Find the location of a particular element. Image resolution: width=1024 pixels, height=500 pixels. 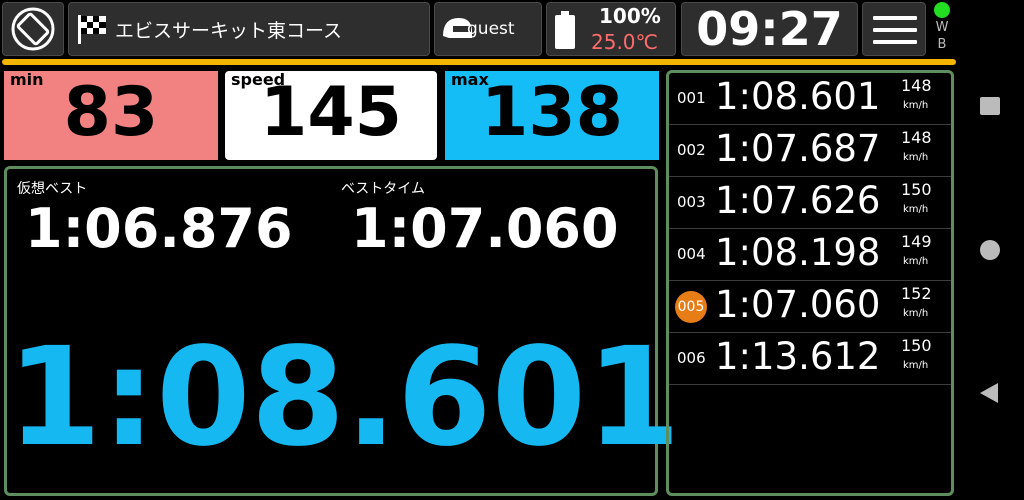

triangle-nav-icon is located at coordinates (989, 393).